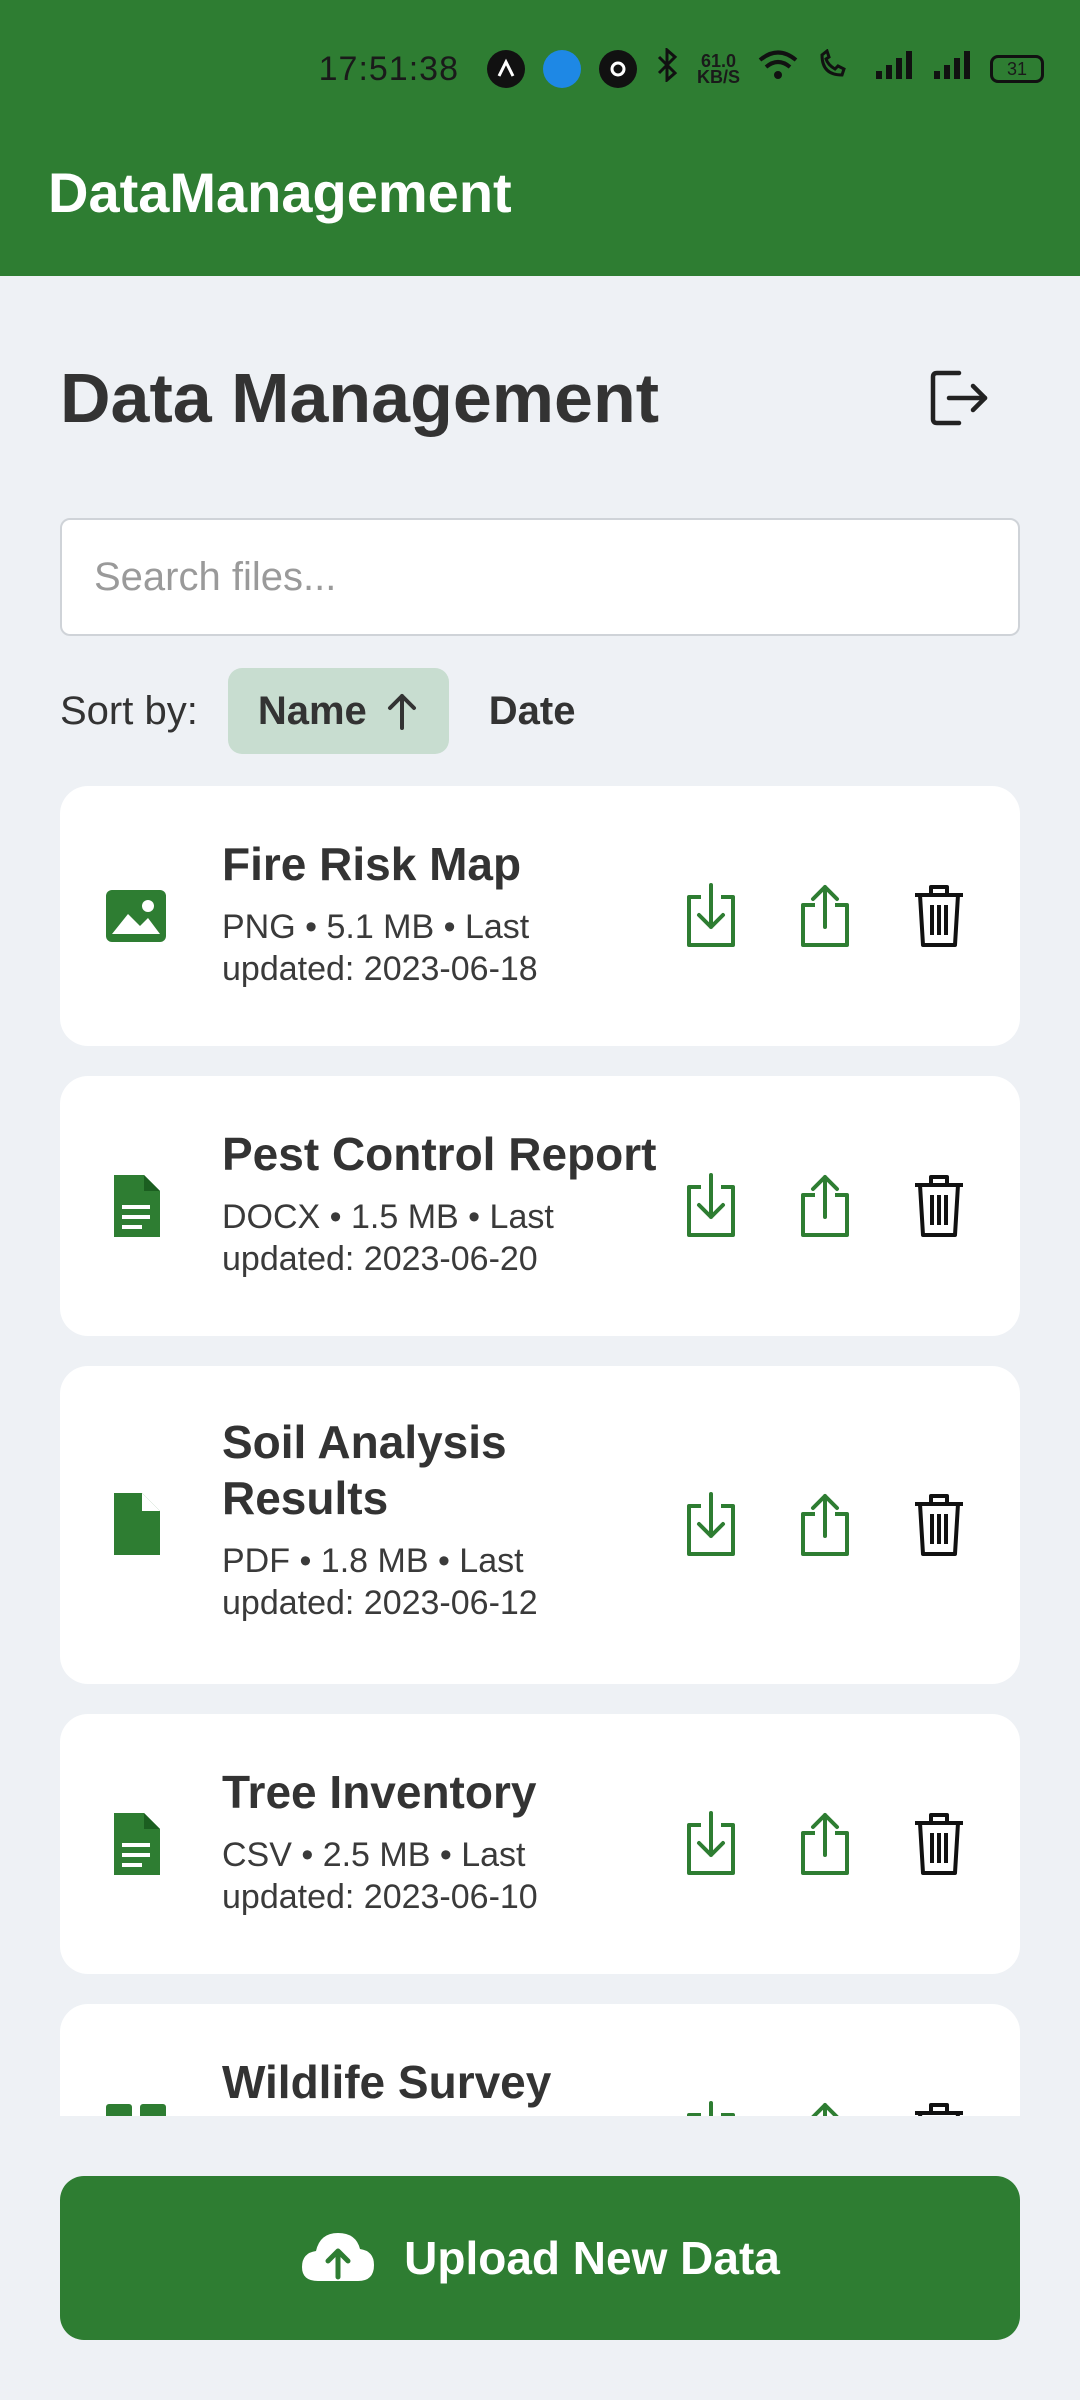 This screenshot has height=2400, width=1080. What do you see at coordinates (387, 2082) in the screenshot?
I see `file-name: Wildlife Survey` at bounding box center [387, 2082].